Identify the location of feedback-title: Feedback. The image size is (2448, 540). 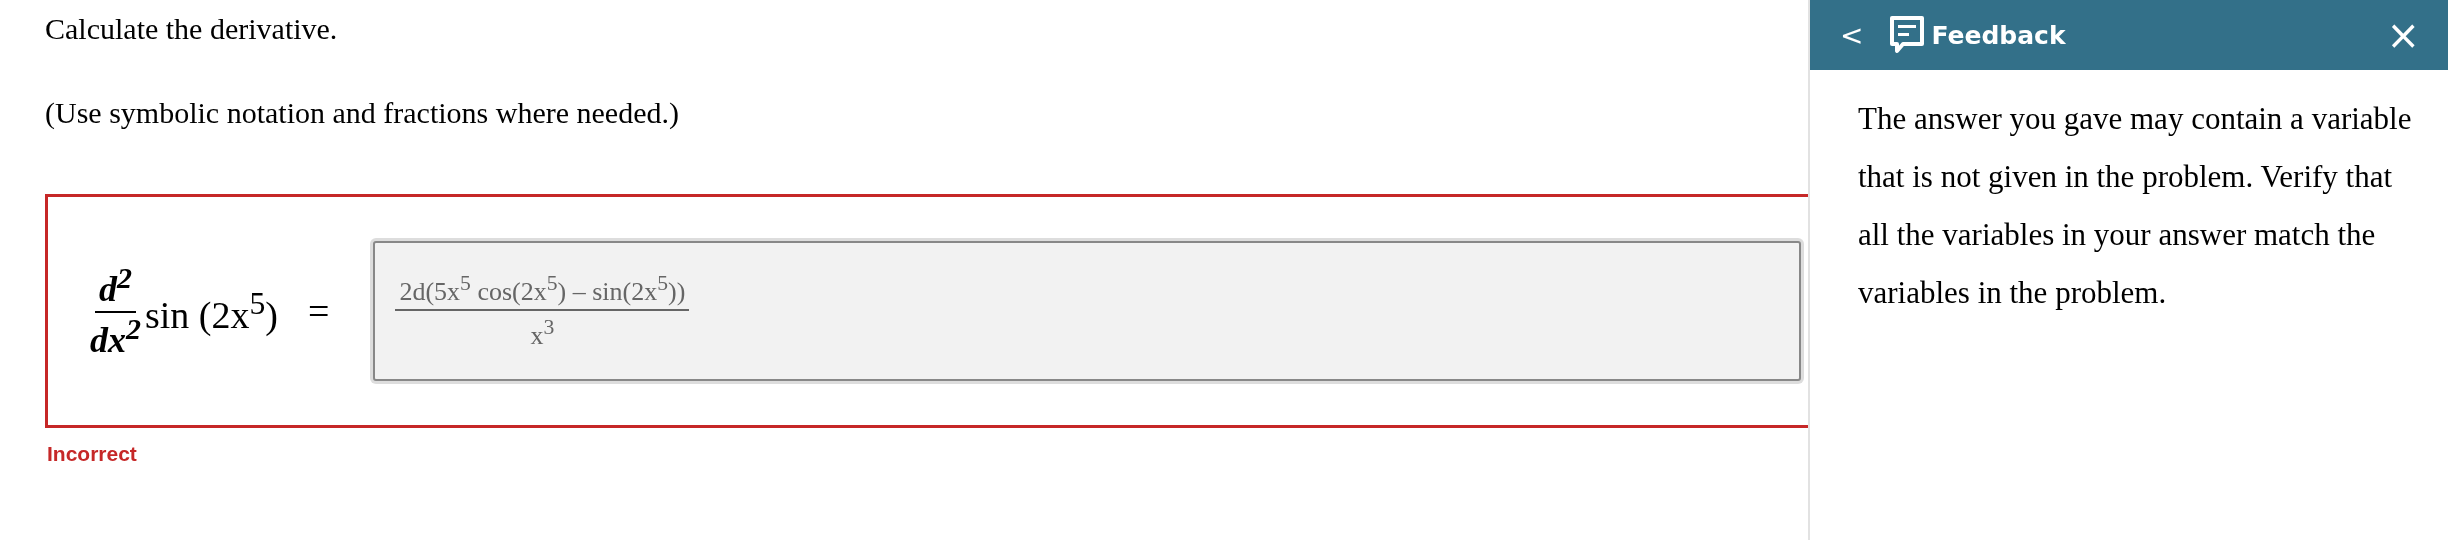
(1998, 35).